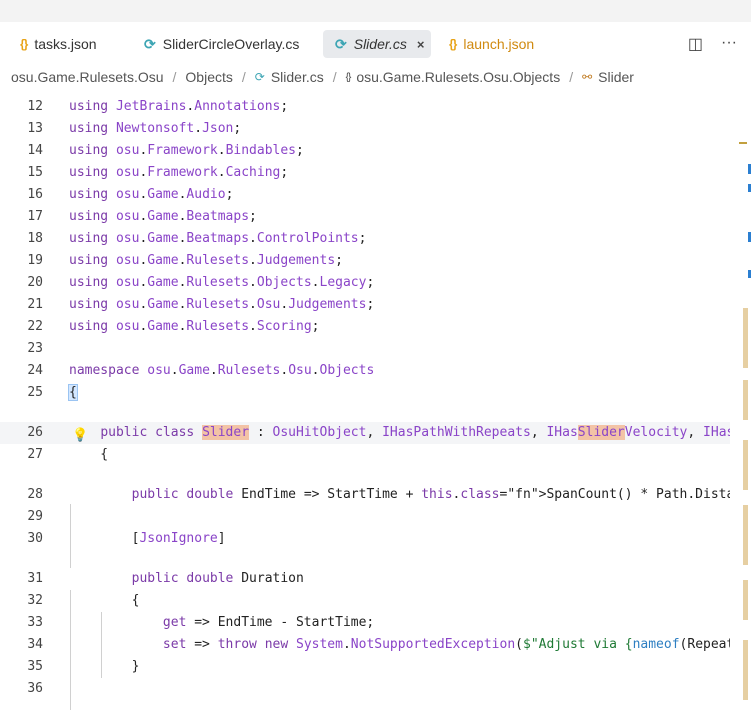 The image size is (751, 710). What do you see at coordinates (35, 666) in the screenshot?
I see `line-number: 35` at bounding box center [35, 666].